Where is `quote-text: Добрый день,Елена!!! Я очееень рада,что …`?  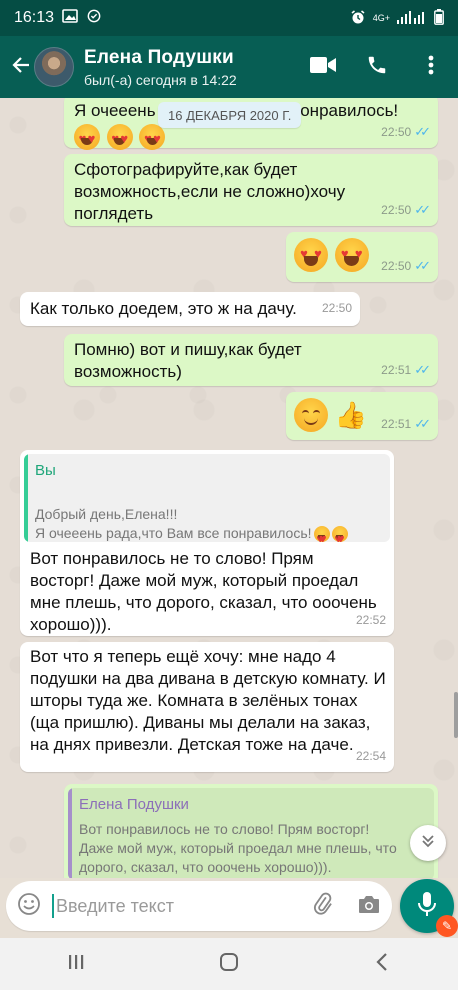
quote-text: Добрый день,Елена!!! Я очееень рада,что … is located at coordinates (173, 523).